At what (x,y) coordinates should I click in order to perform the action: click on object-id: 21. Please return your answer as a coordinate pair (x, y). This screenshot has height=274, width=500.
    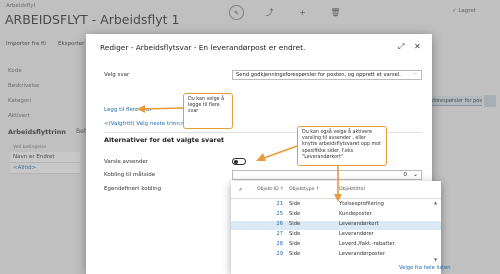
    Looking at the image, I should click on (279, 204).